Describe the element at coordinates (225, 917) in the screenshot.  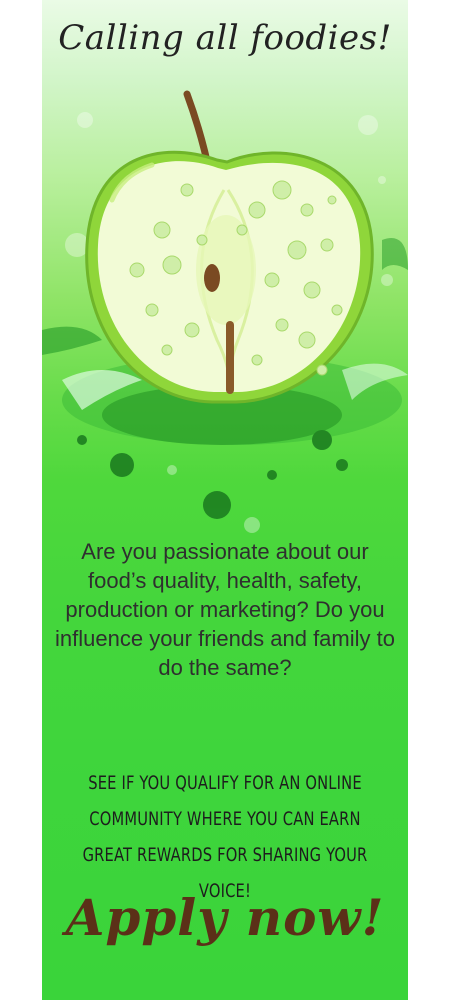
I see `apply-now-button: Apply now!` at that location.